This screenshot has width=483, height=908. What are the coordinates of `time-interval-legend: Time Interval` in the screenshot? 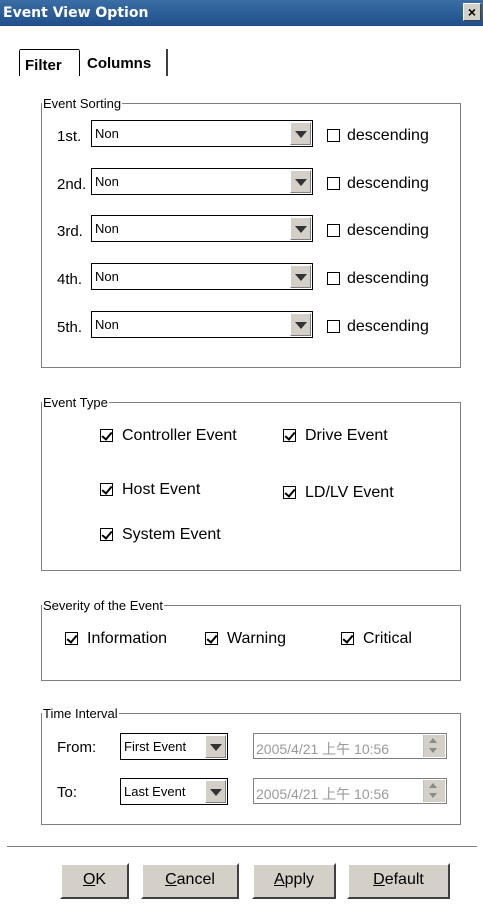 It's located at (80, 713).